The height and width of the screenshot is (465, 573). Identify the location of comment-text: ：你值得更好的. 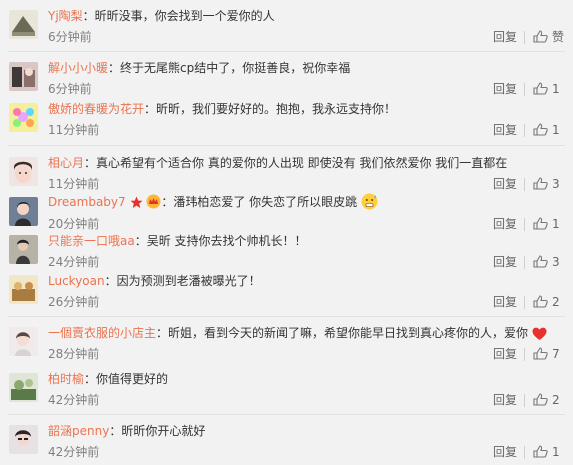
(126, 379).